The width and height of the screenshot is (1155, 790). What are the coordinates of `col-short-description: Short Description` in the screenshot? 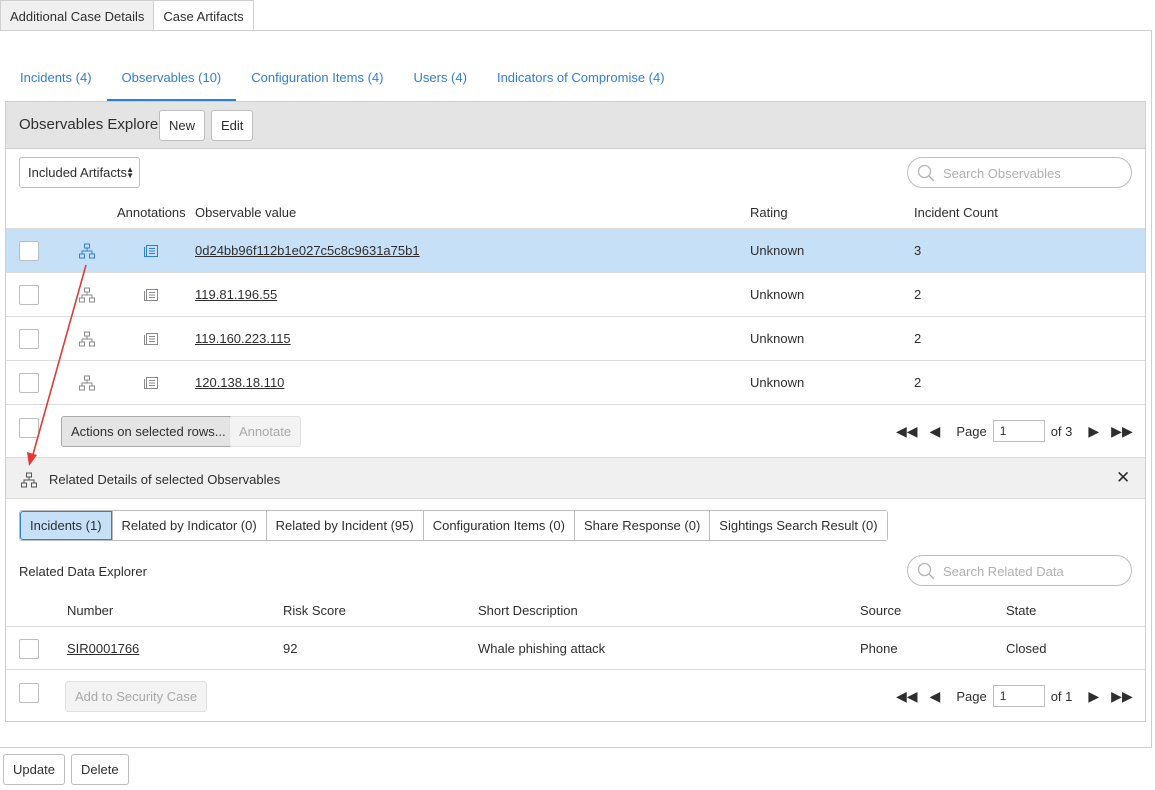 It's located at (528, 610).